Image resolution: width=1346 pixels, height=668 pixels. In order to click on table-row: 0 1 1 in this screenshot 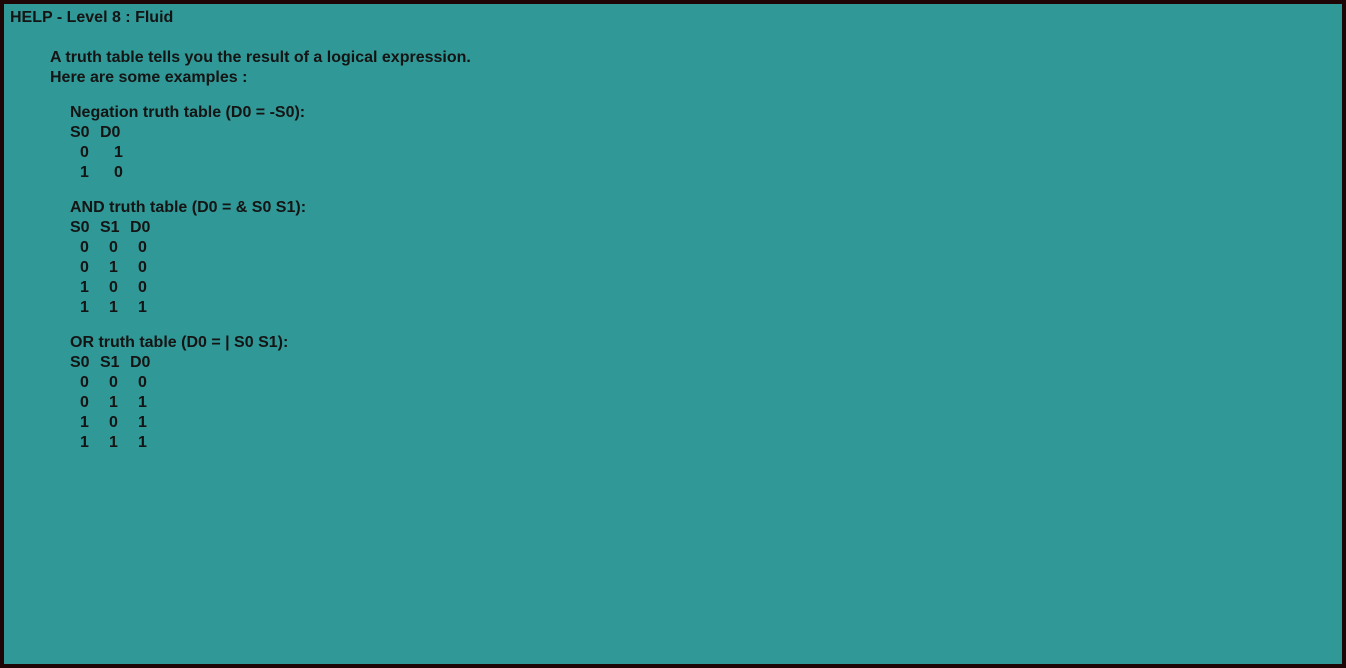, I will do `click(179, 403)`.